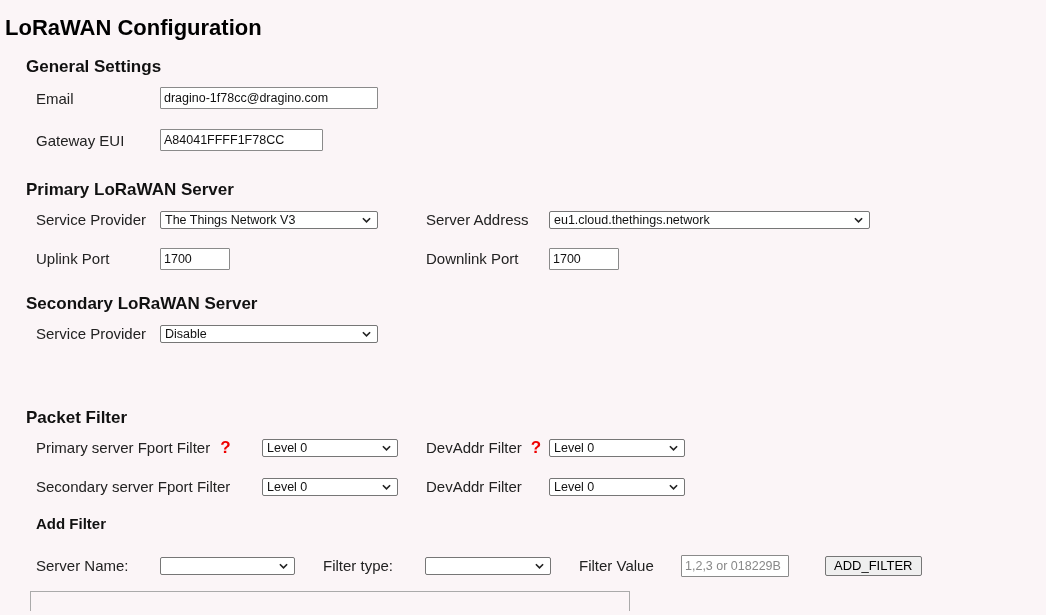  I want to click on field-label: Secondary server Fport Filter, so click(133, 486).